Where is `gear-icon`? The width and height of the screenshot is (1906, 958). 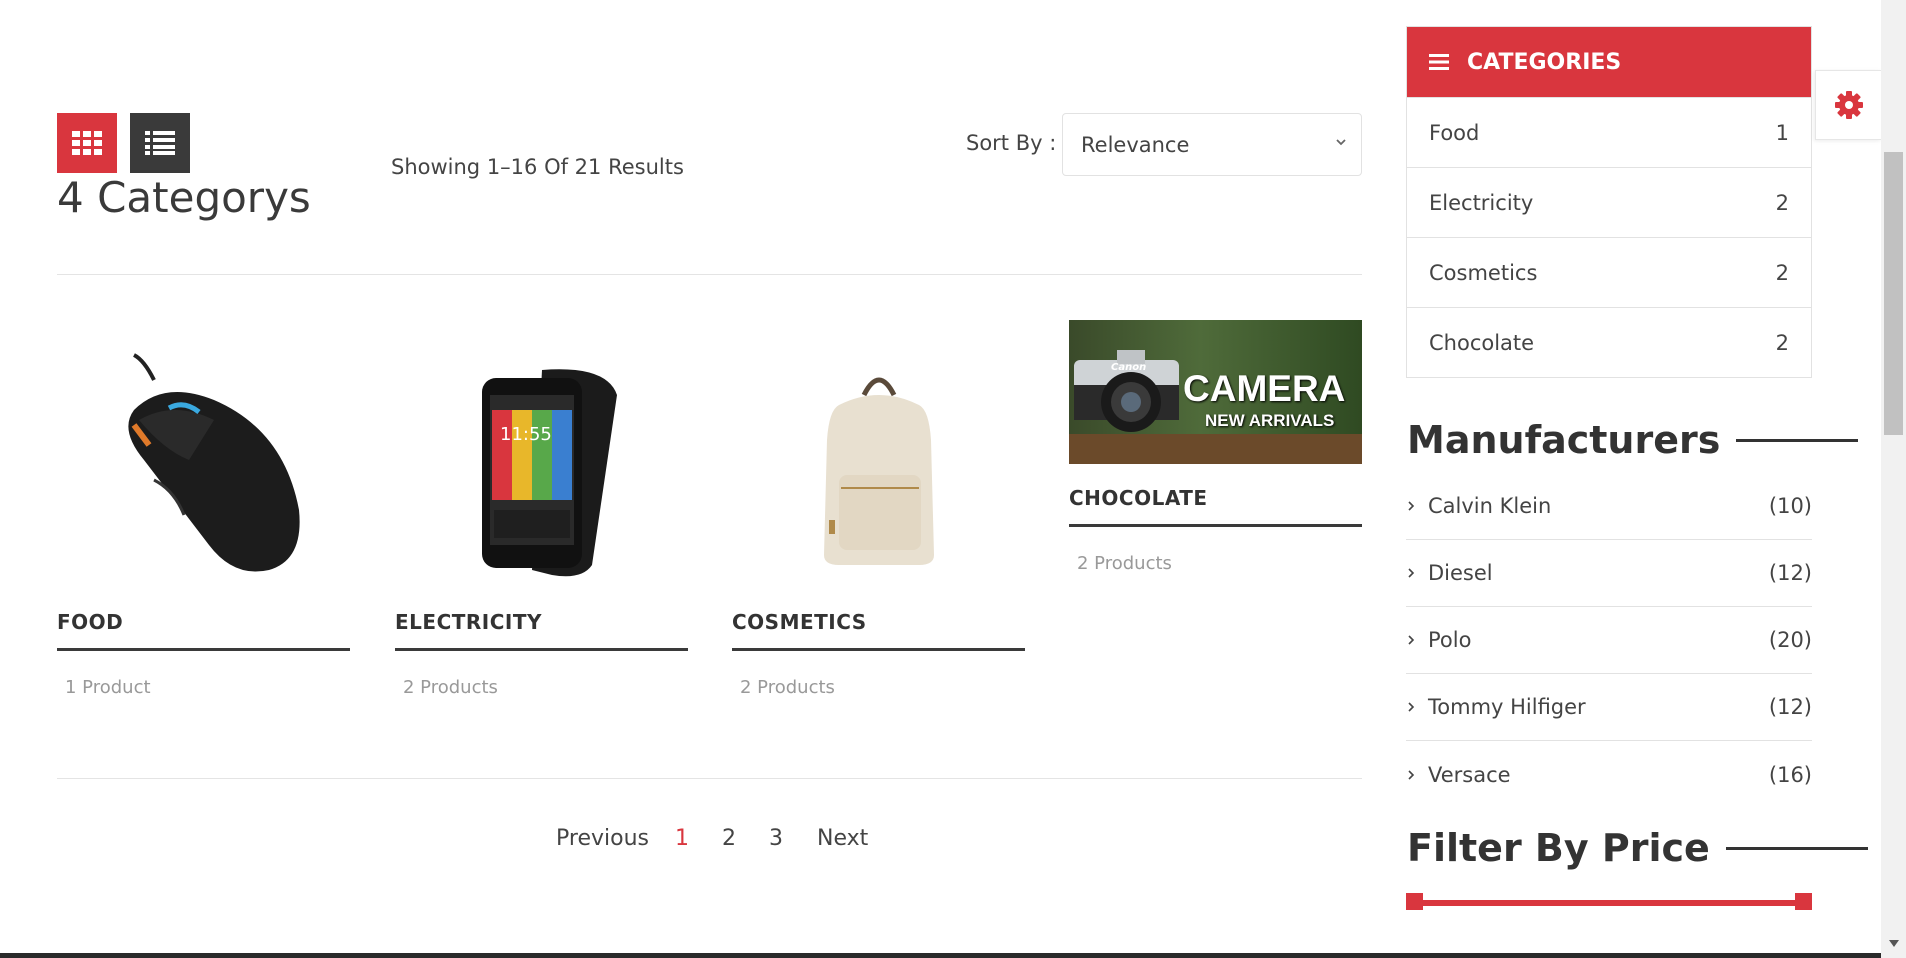 gear-icon is located at coordinates (1848, 105).